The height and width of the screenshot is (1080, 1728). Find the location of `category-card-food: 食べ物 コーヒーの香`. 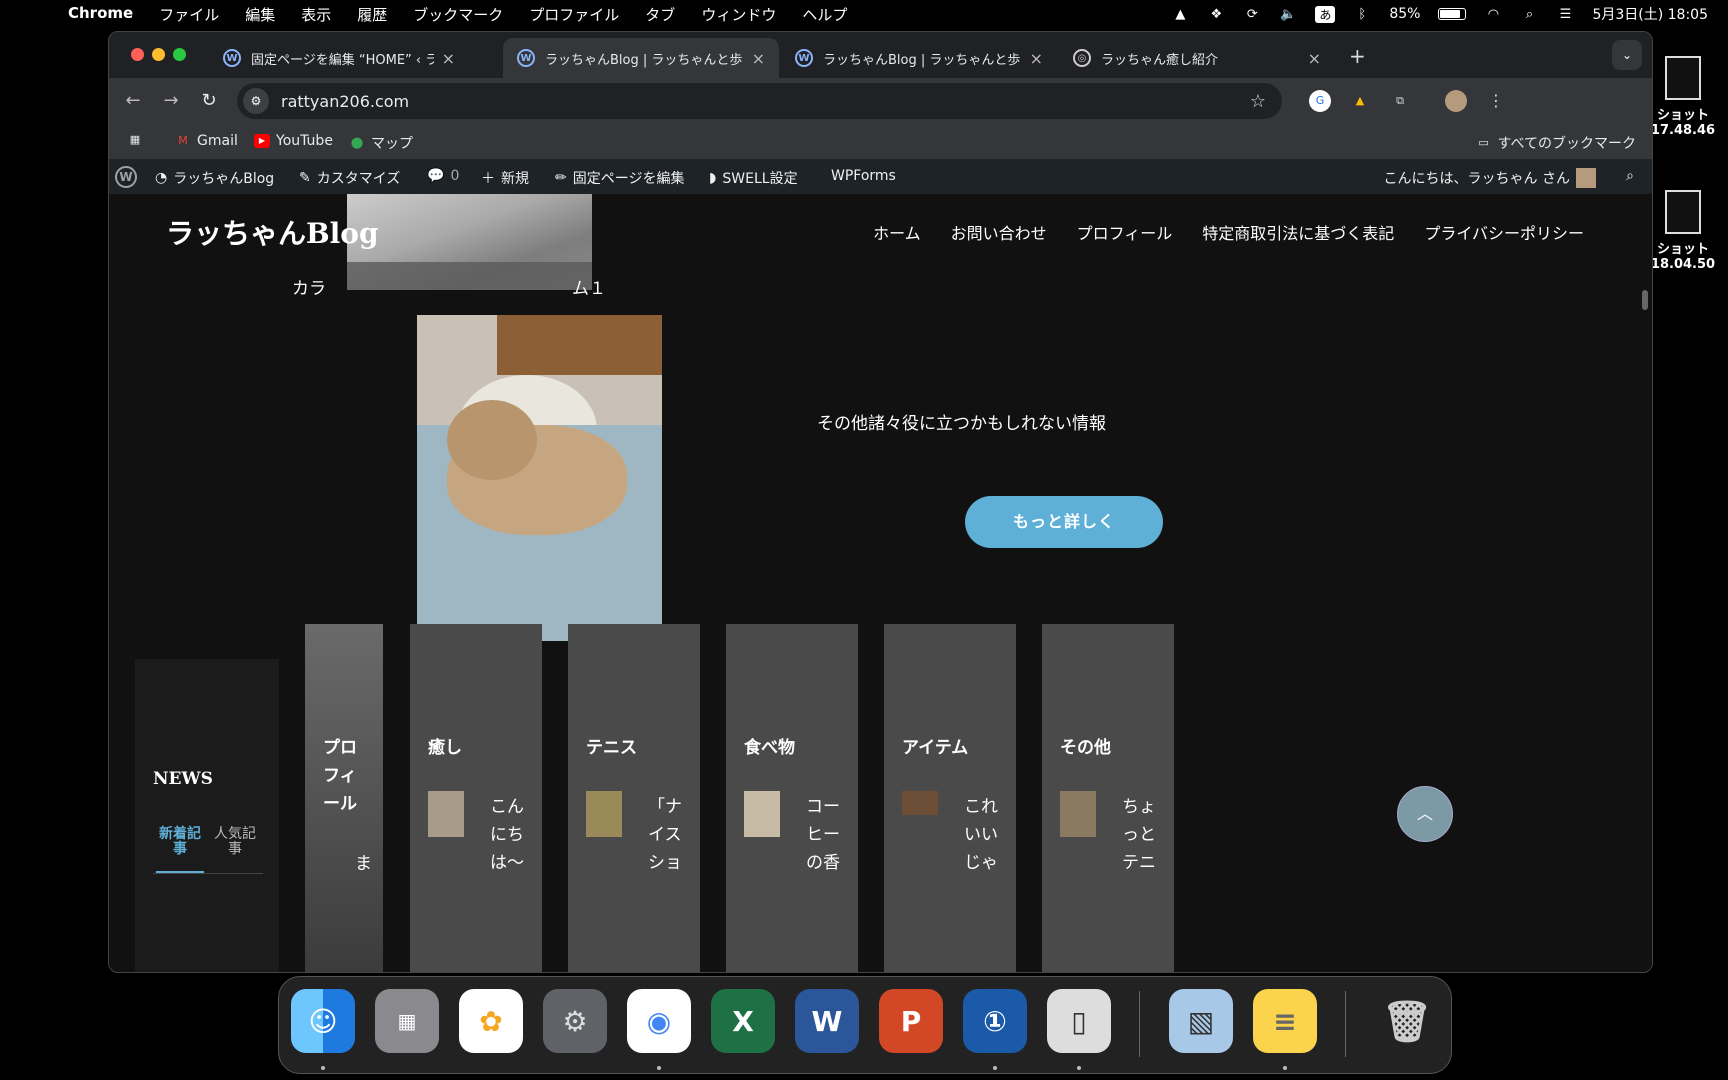

category-card-food: 食べ物 コーヒーの香 is located at coordinates (792, 798).